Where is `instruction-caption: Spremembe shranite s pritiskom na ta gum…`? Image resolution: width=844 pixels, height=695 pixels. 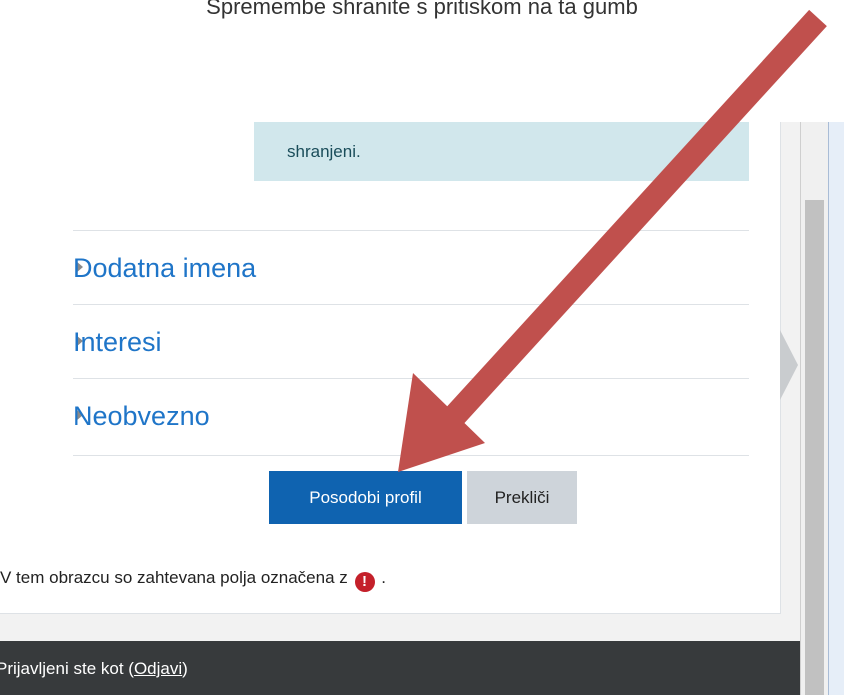 instruction-caption: Spremembe shranite s pritiskom na ta gum… is located at coordinates (422, 16).